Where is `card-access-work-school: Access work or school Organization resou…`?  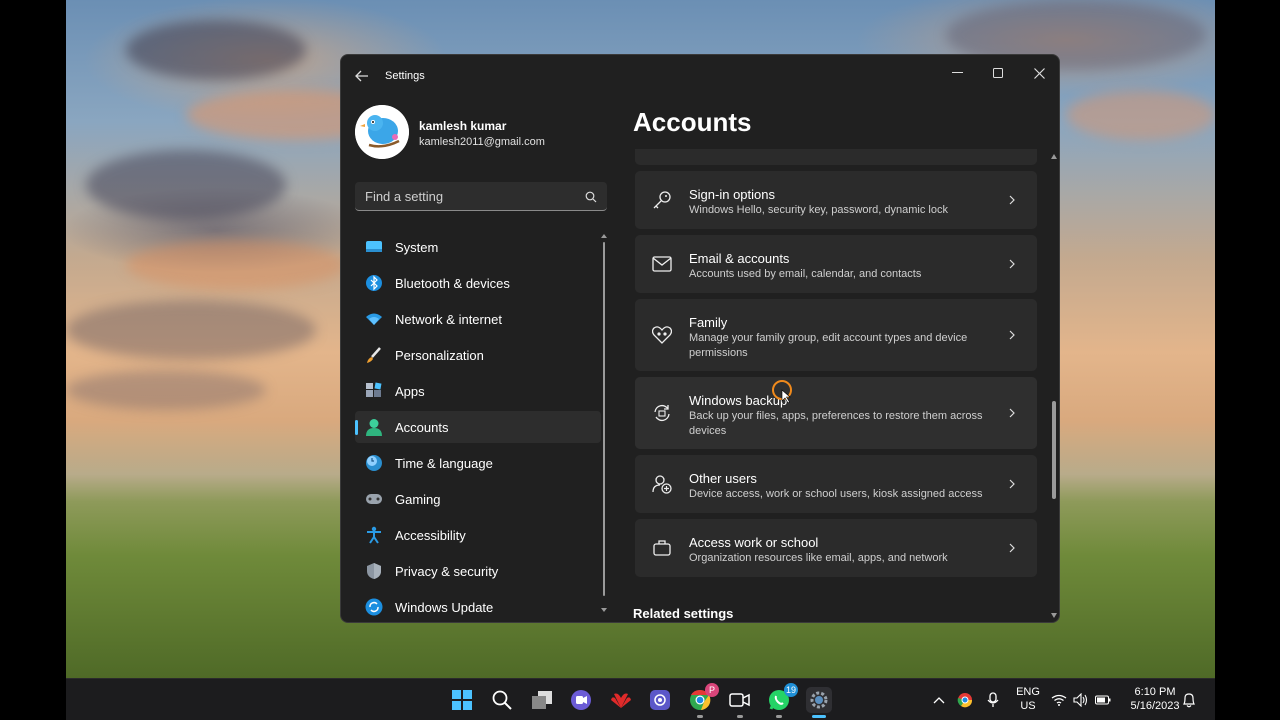
card-access-work-school: Access work or school Organization resou… is located at coordinates (836, 548).